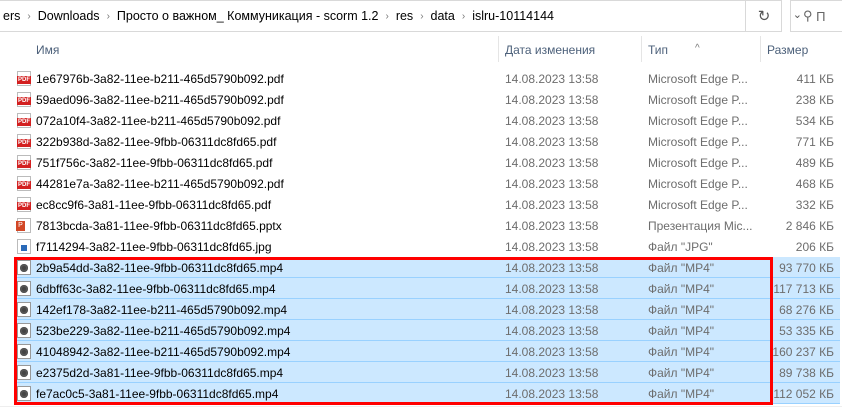 This screenshot has height=416, width=842. What do you see at coordinates (787, 50) in the screenshot?
I see `column-header-size: Размер` at bounding box center [787, 50].